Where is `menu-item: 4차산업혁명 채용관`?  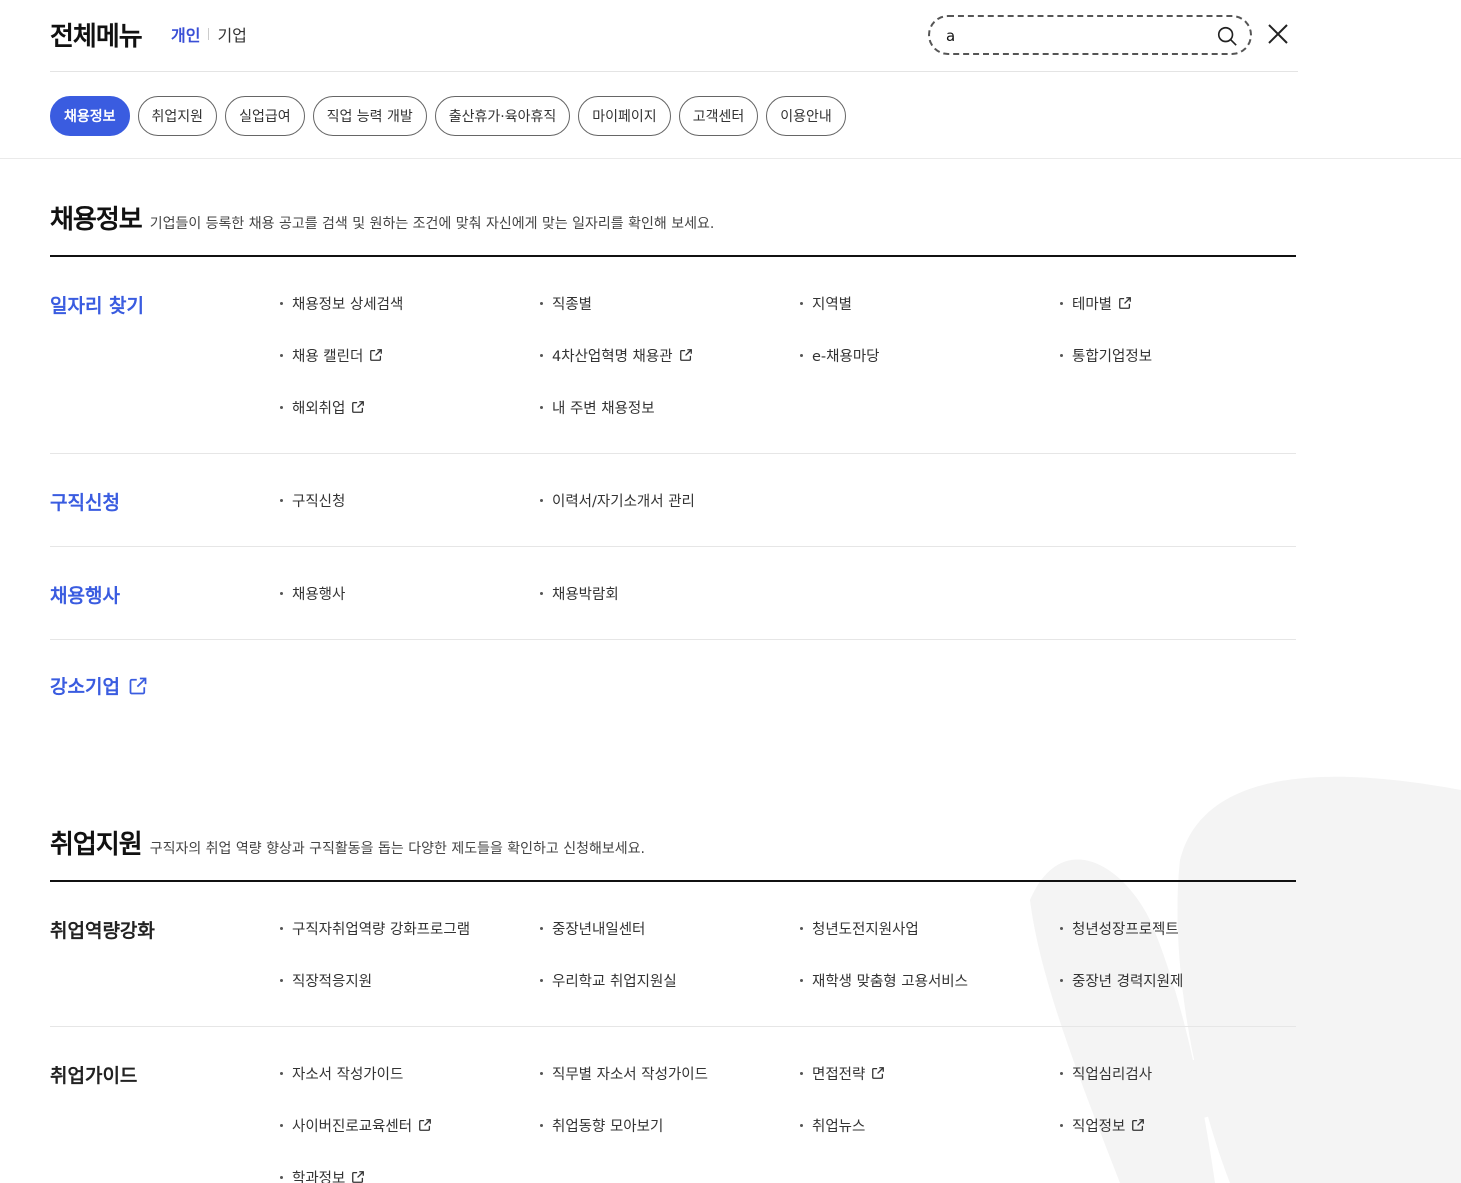
menu-item: 4차산업혁명 채용관 is located at coordinates (670, 355).